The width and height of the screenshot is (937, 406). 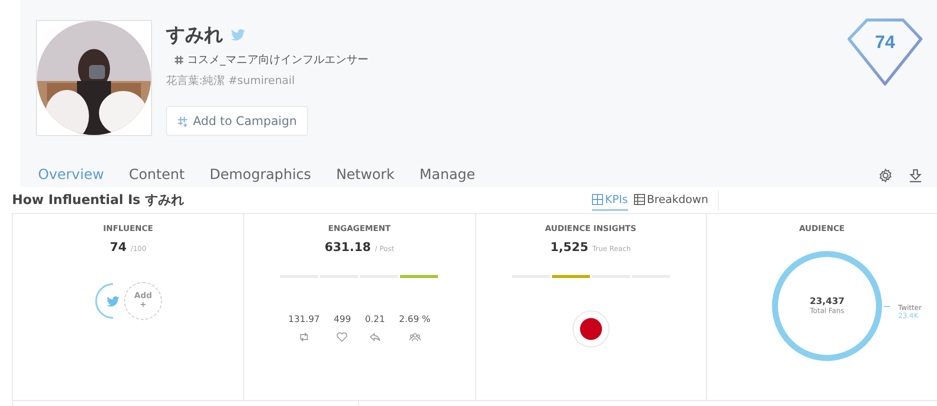 I want to click on view-toggle: KPIs, so click(x=610, y=200).